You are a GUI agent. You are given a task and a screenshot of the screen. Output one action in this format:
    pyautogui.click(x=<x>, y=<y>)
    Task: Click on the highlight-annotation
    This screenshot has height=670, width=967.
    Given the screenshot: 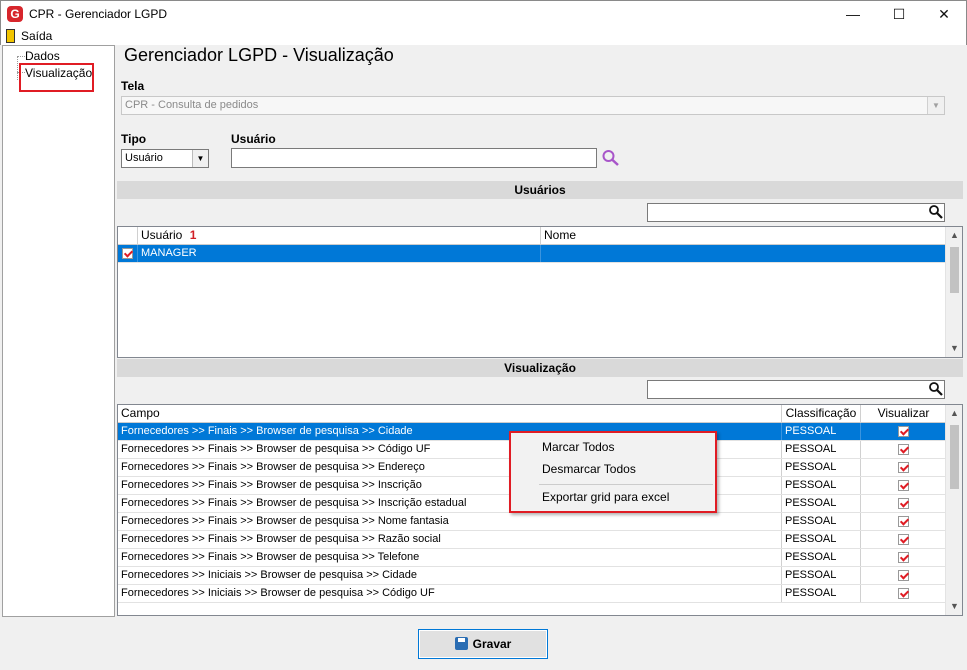 What is the action you would take?
    pyautogui.click(x=56, y=77)
    